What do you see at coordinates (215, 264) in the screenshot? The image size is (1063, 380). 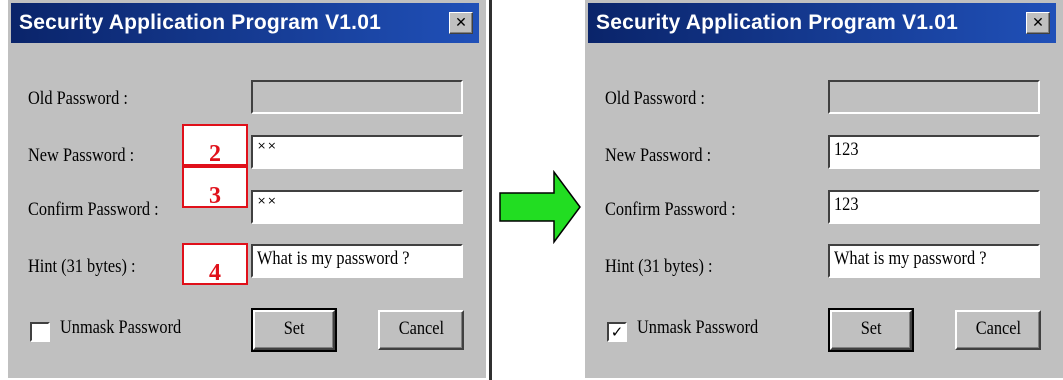 I see `annotation-4: 4` at bounding box center [215, 264].